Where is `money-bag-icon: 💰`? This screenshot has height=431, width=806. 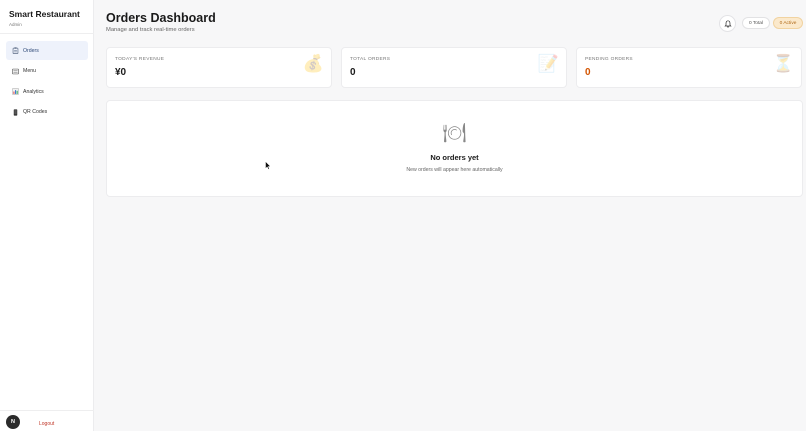
money-bag-icon: 💰 is located at coordinates (313, 63).